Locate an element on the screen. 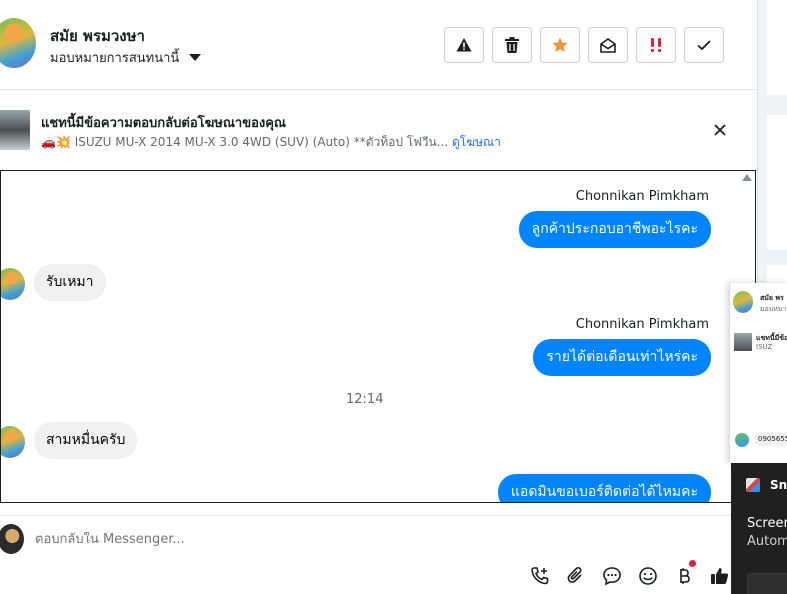 This screenshot has width=787, height=594. assign-label: มอบหมายการสนทนานี้ is located at coordinates (115, 58).